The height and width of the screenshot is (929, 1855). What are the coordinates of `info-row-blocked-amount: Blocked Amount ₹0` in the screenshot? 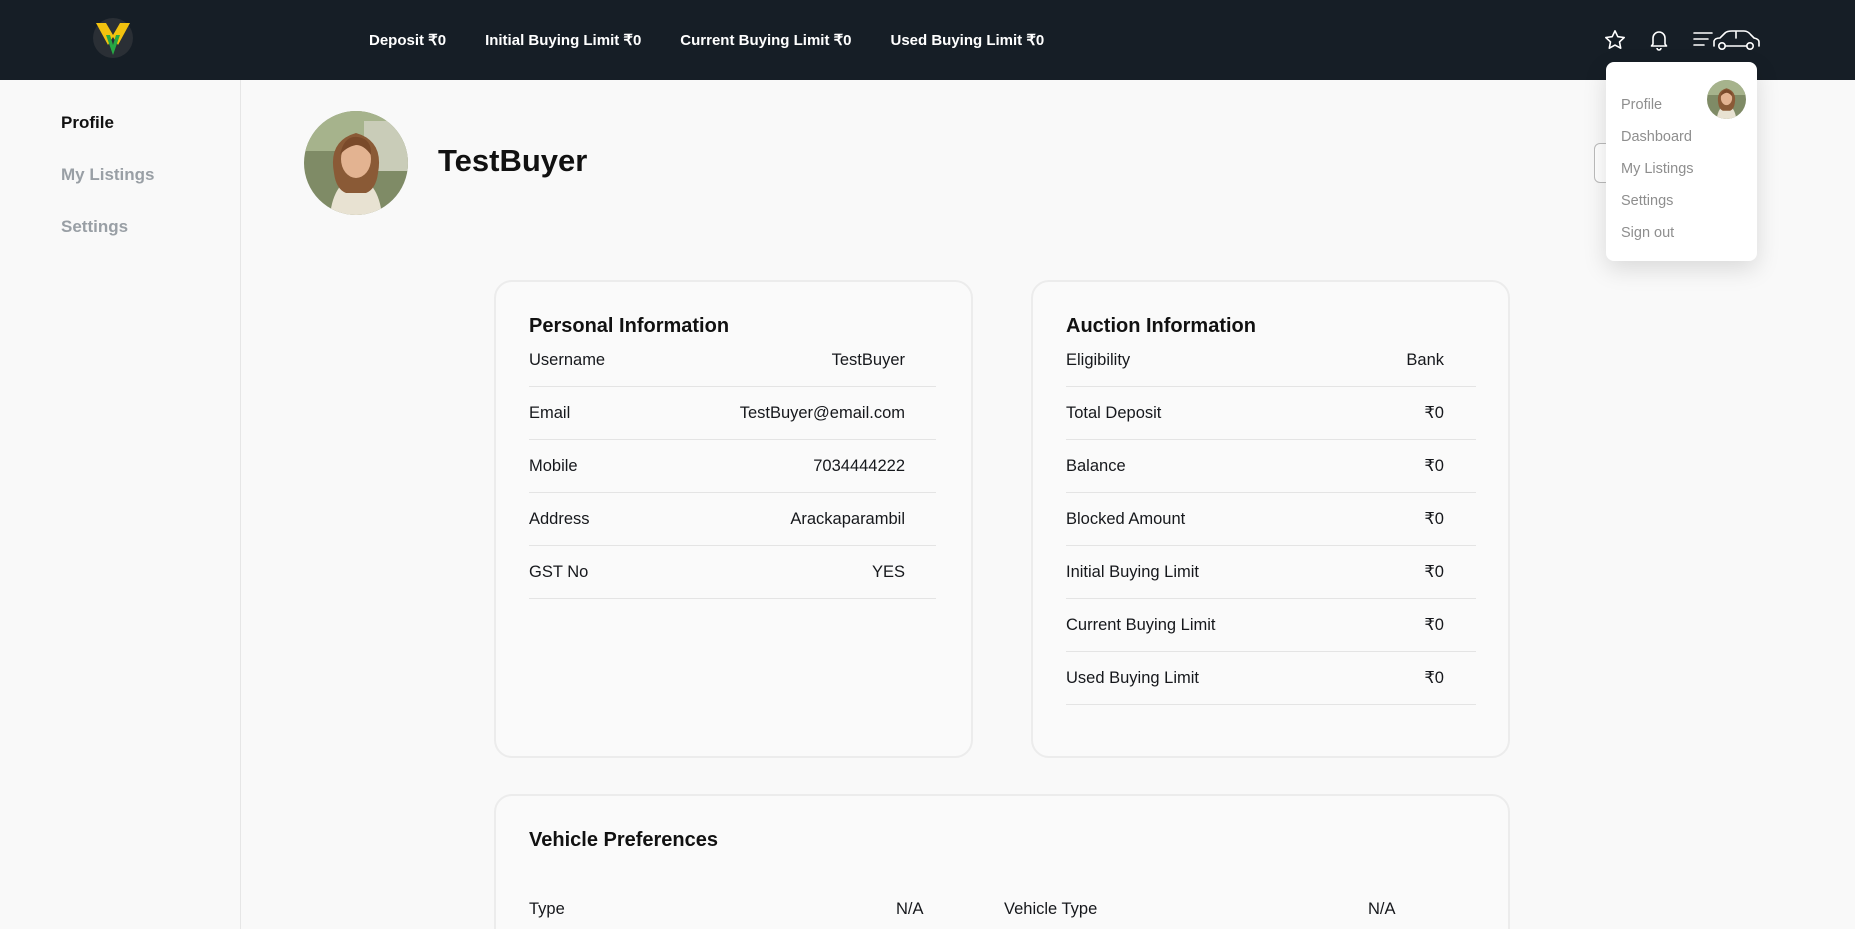 It's located at (1271, 519).